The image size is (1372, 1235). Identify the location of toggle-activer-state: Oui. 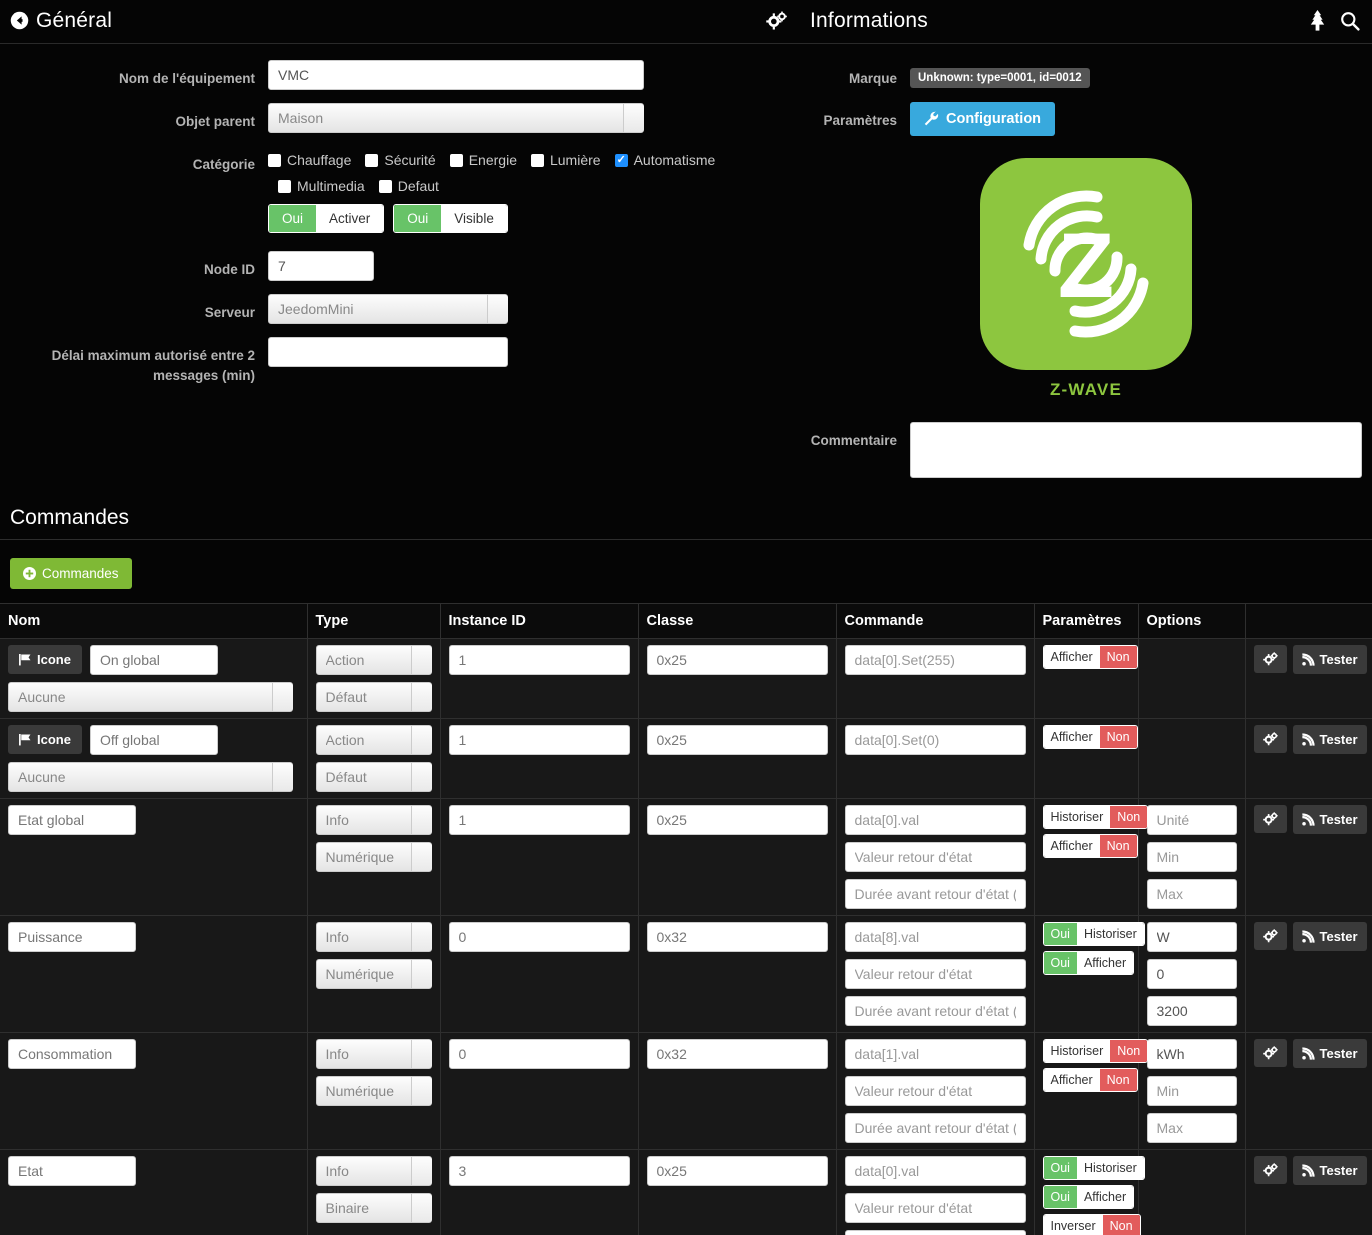
(293, 218).